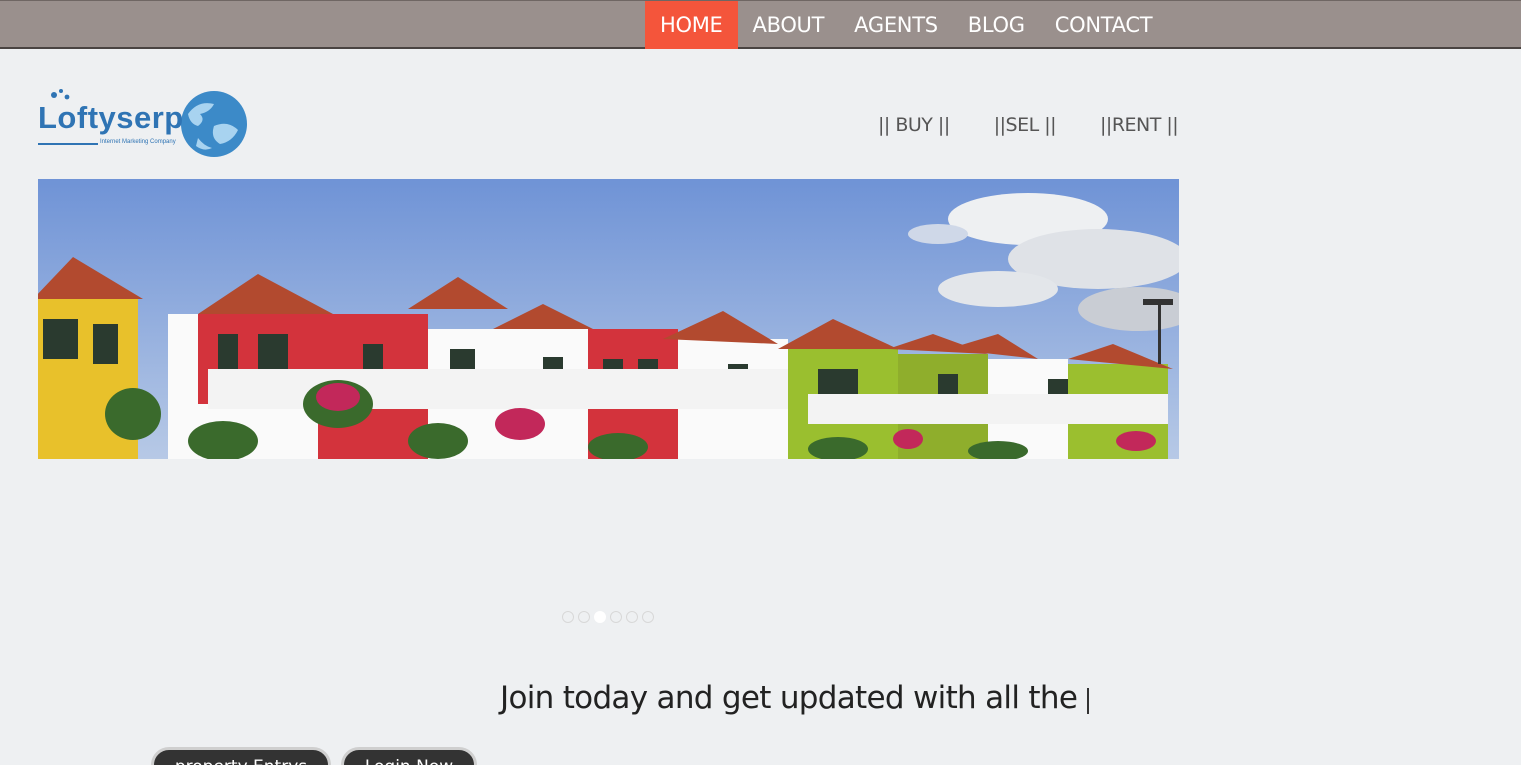  I want to click on nav-contact: CONTACT, so click(1104, 25).